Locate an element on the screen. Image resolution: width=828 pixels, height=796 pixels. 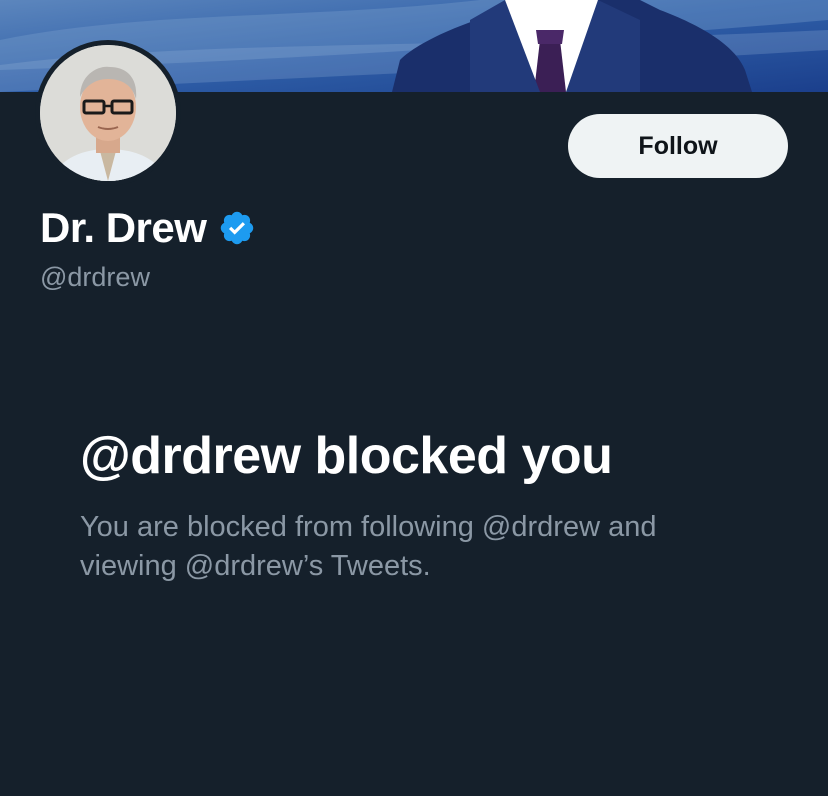
profile-handle: @drdrew is located at coordinates (95, 277).